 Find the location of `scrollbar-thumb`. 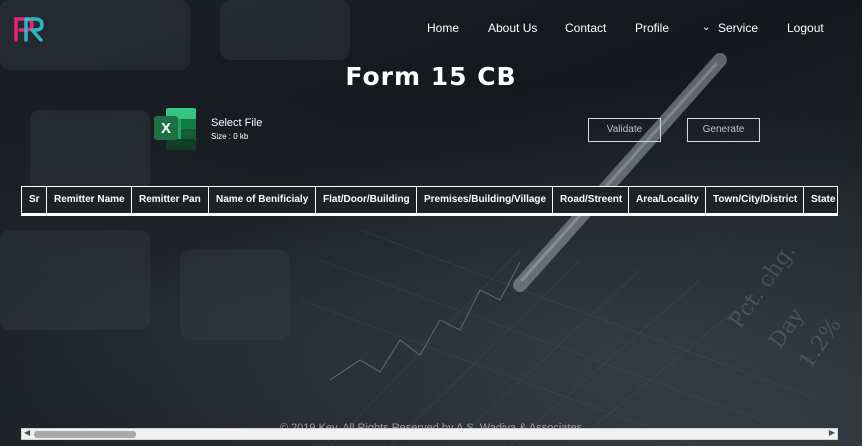

scrollbar-thumb is located at coordinates (85, 434).